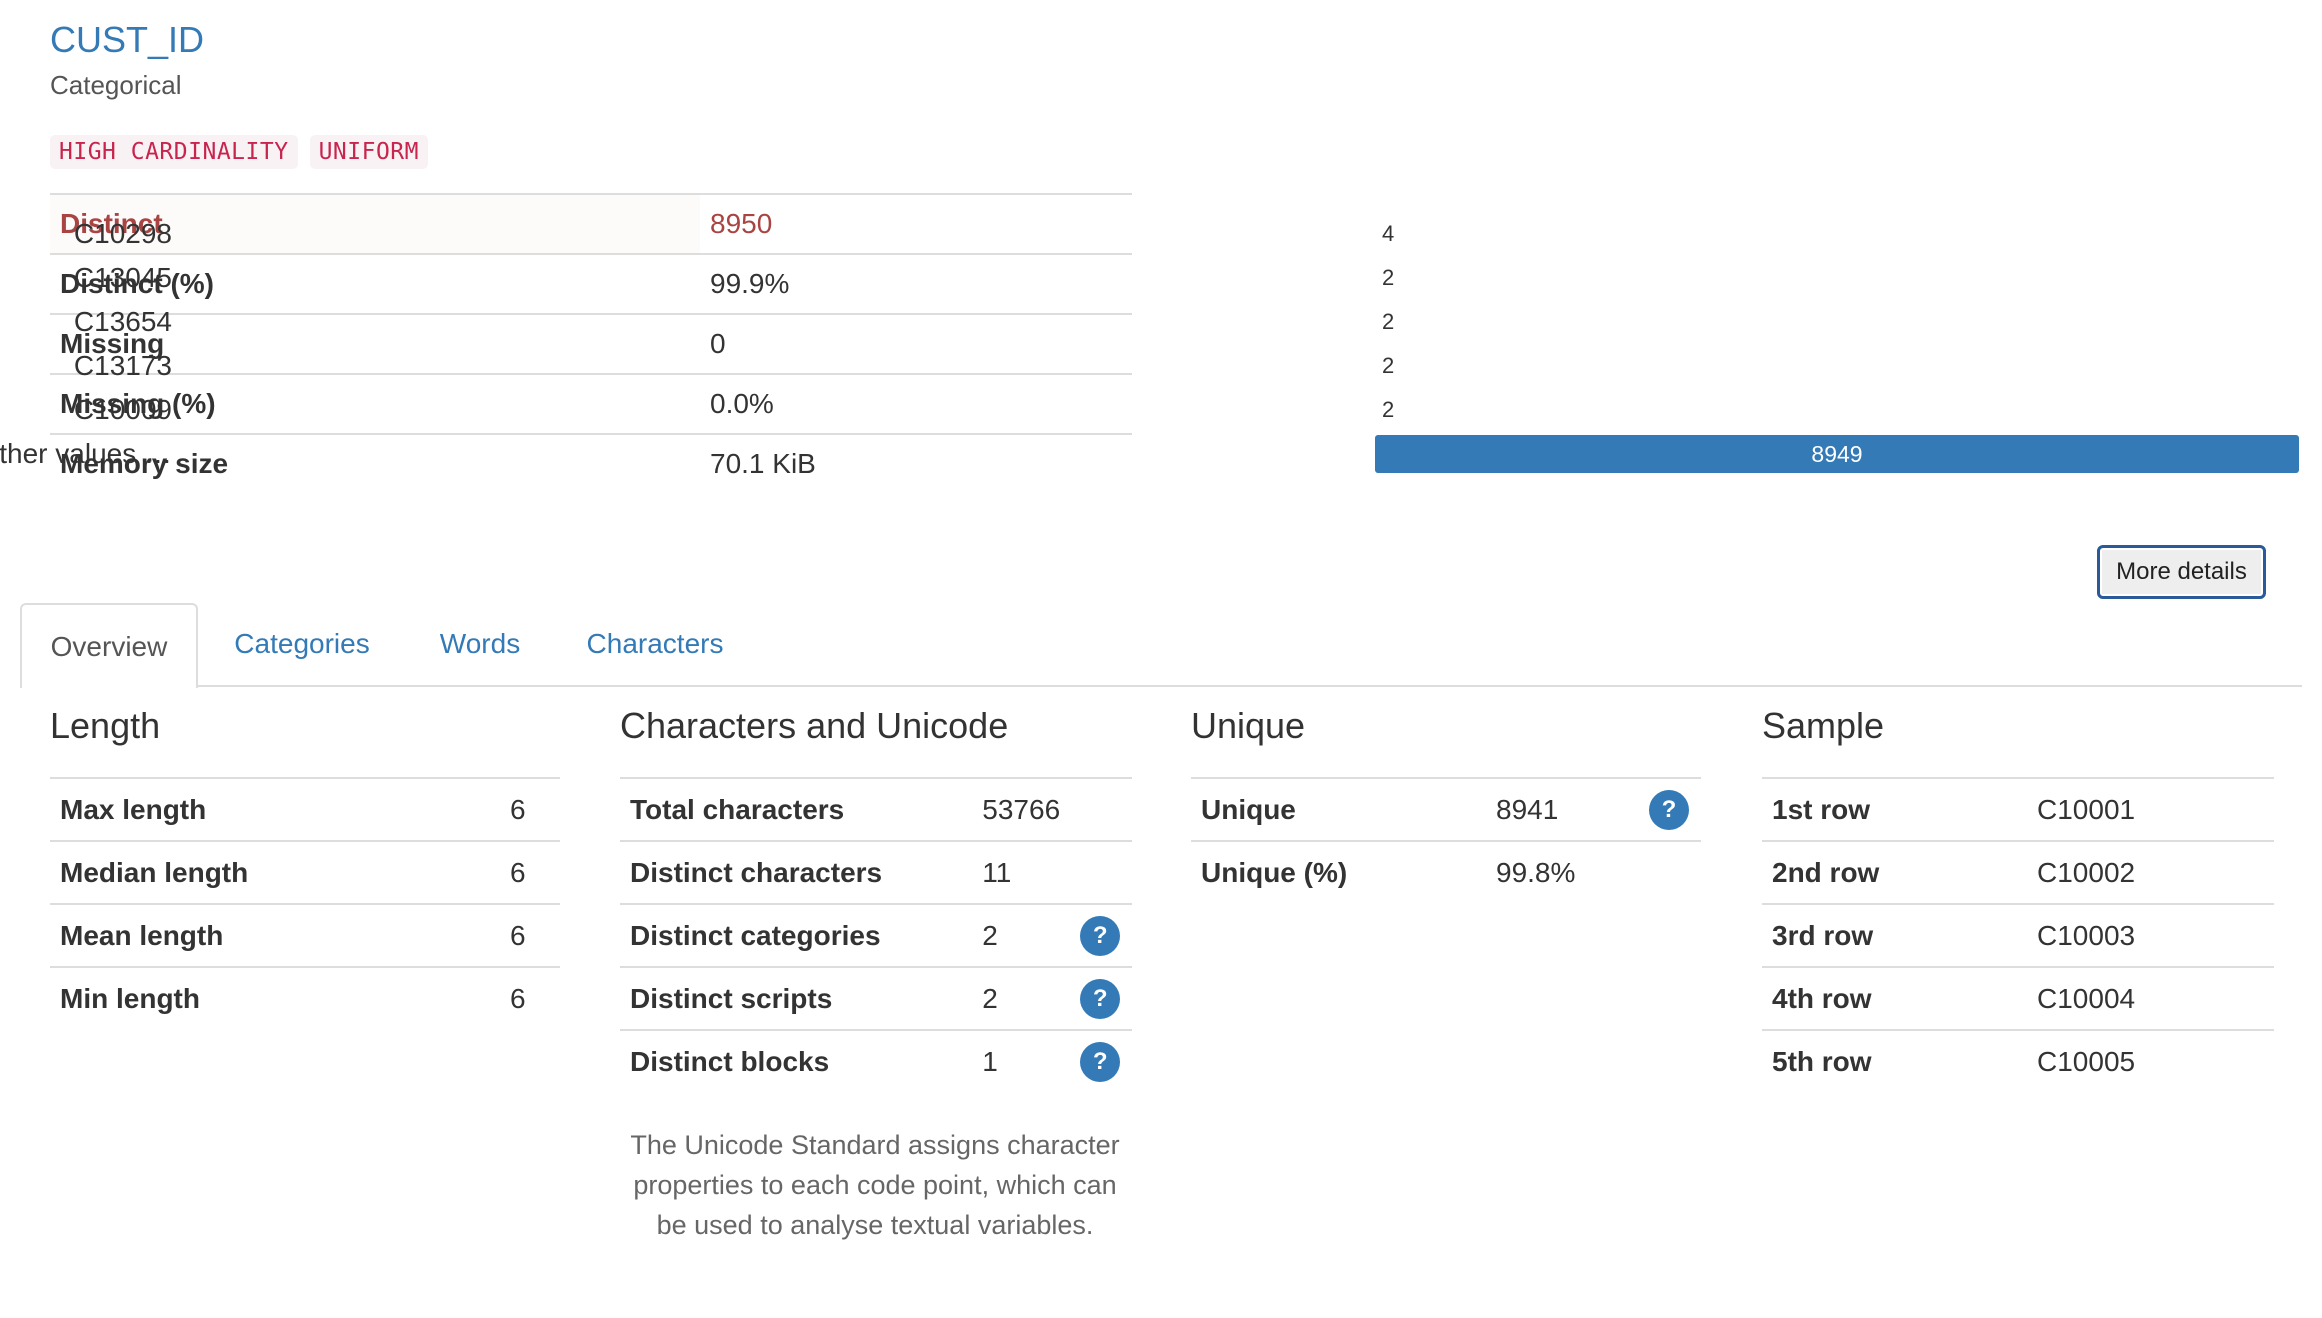  What do you see at coordinates (122, 321) in the screenshot?
I see `freq-label: C13654` at bounding box center [122, 321].